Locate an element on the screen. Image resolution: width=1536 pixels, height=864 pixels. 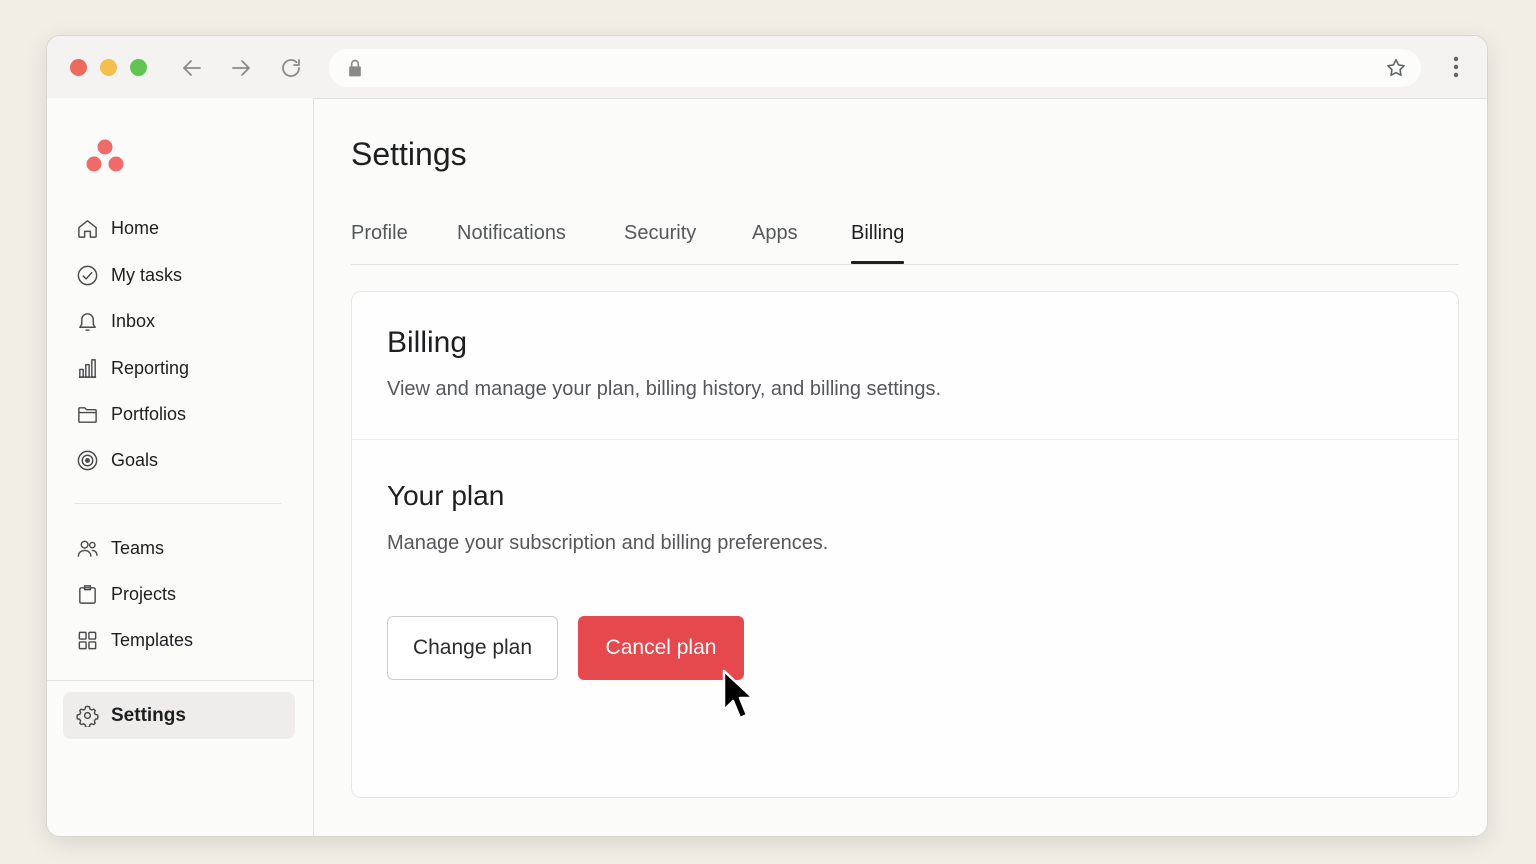
gear-icon is located at coordinates (87, 716).